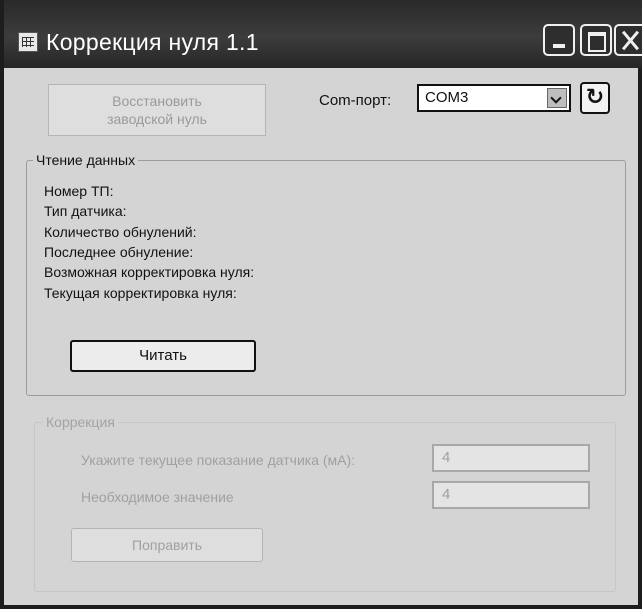 The image size is (642, 609). I want to click on refresh-ports-button: ↻, so click(595, 98).